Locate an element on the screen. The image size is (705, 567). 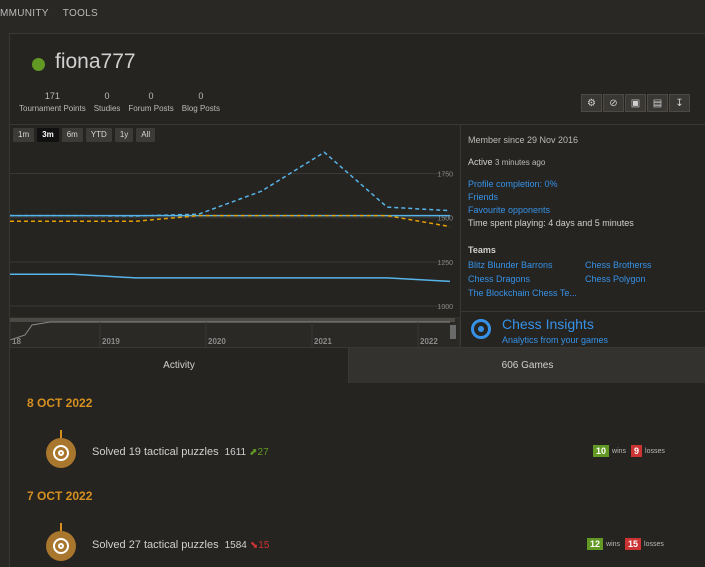
range-button-ytd: YTD is located at coordinates (98, 135).